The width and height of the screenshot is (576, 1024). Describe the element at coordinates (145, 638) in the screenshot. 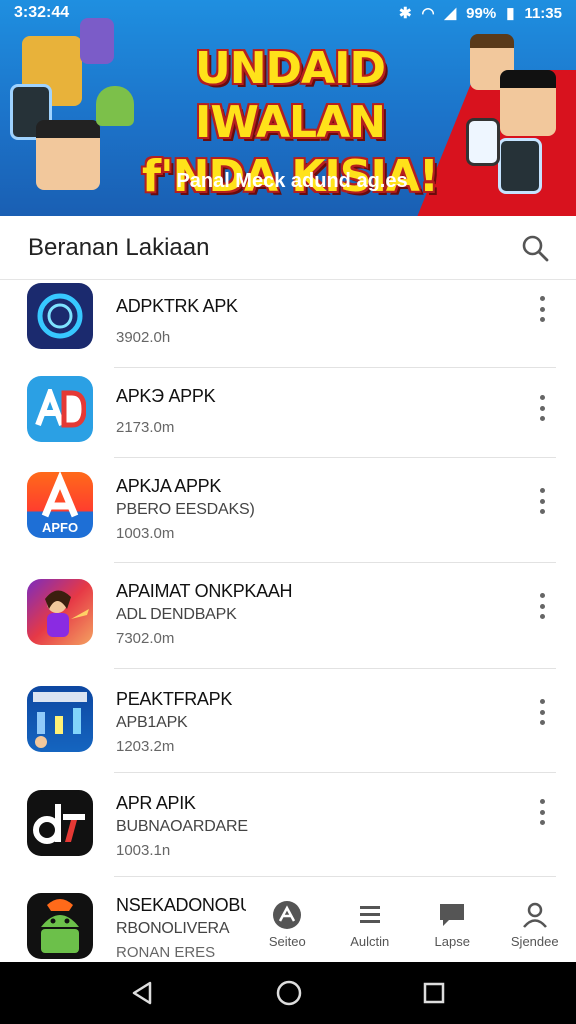

I see `app-size: 7302.0m` at that location.